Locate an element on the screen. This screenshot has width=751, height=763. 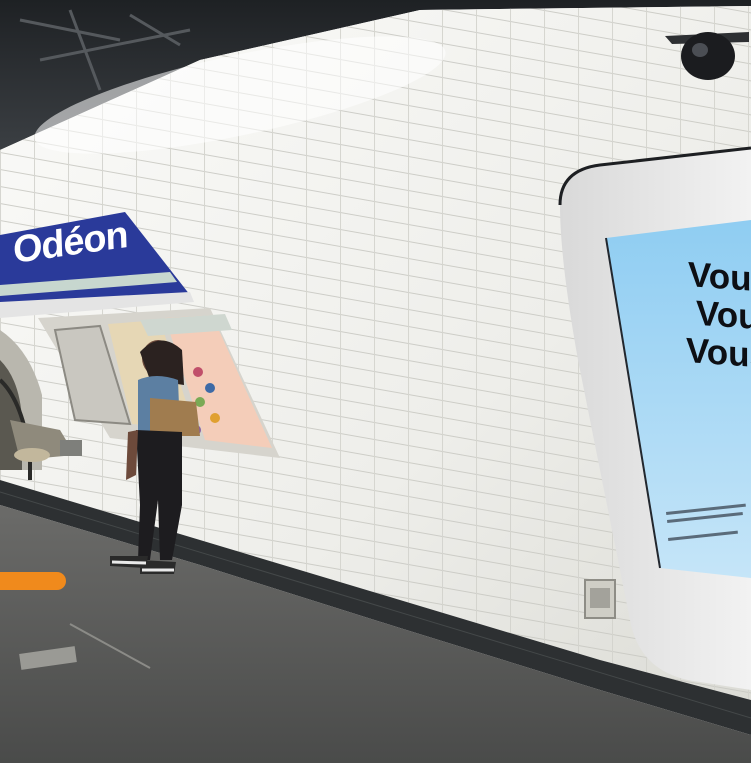
screen-line: Vous is located at coordinates (718, 353).